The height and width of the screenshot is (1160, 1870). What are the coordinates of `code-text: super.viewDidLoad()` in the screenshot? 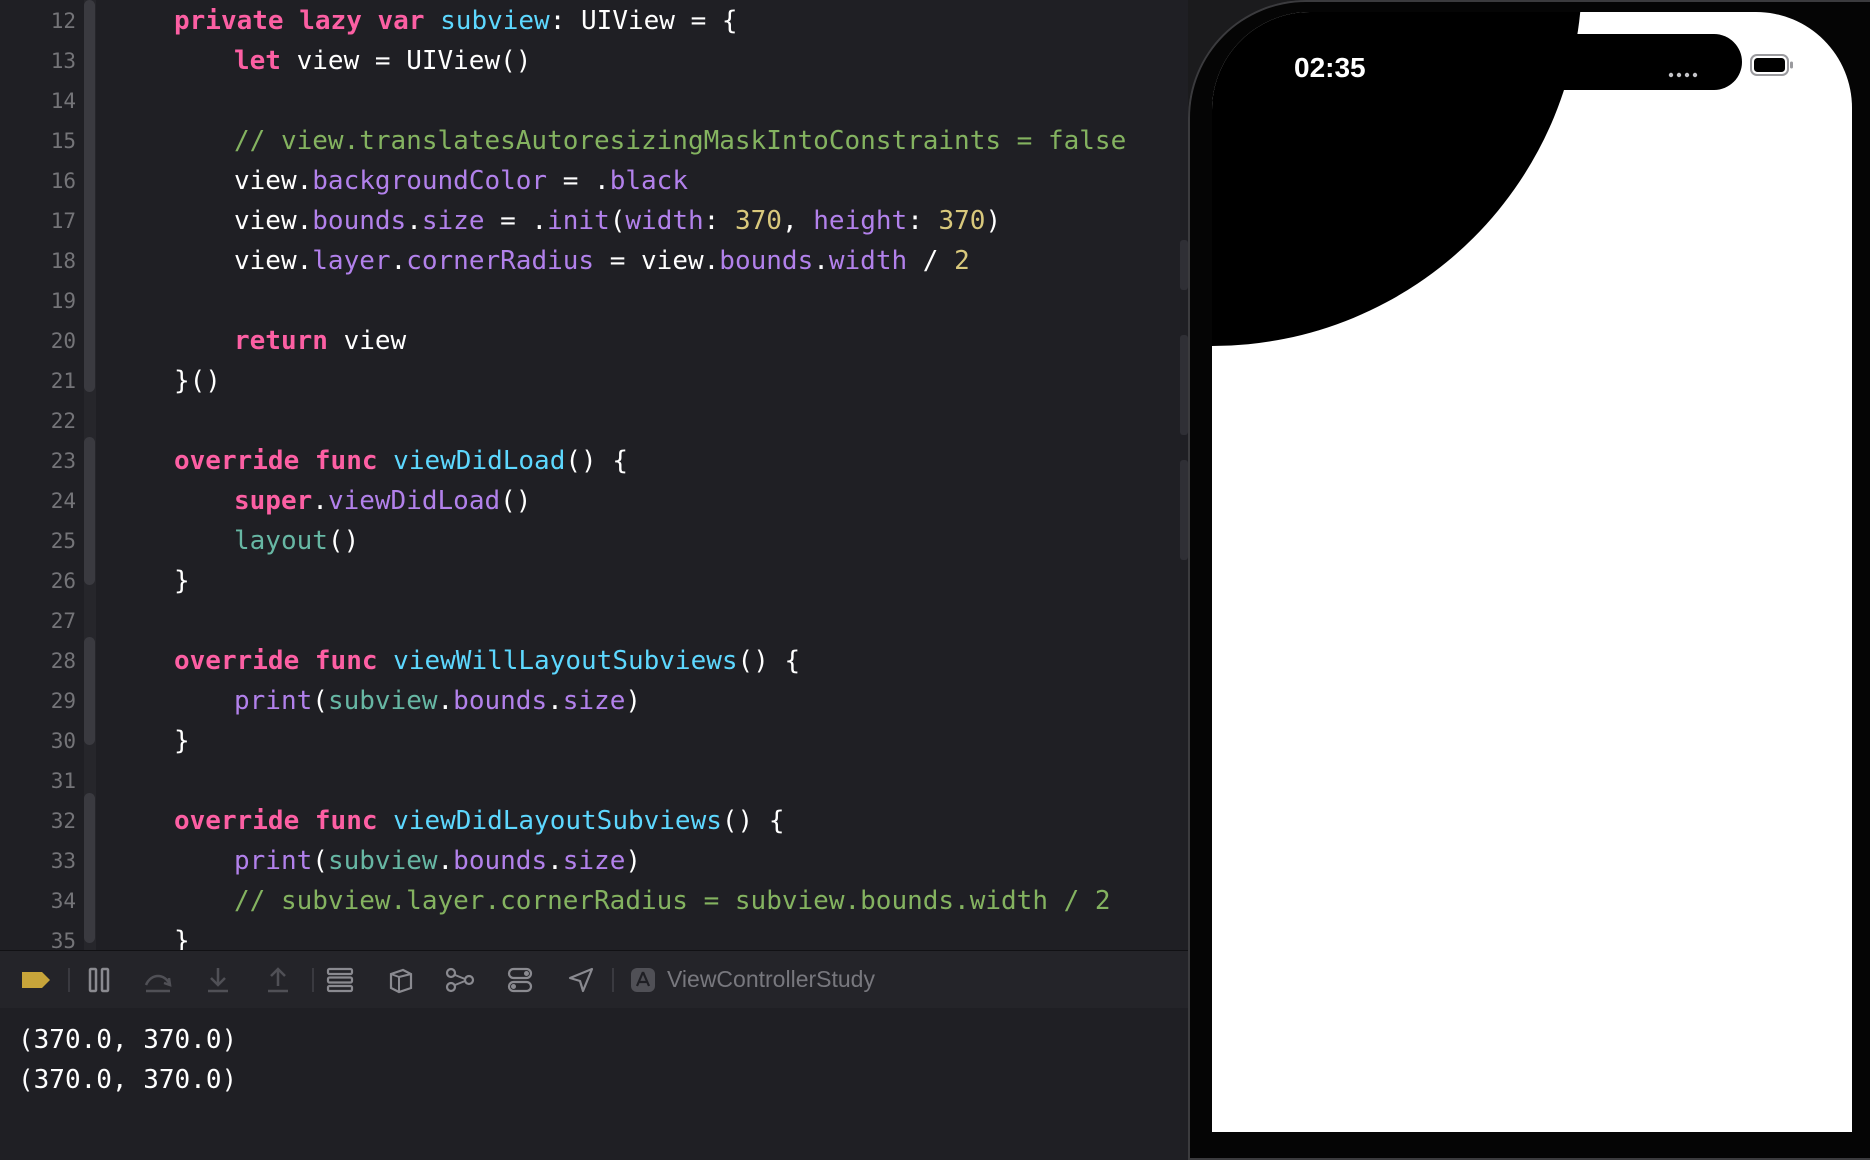 It's located at (382, 501).